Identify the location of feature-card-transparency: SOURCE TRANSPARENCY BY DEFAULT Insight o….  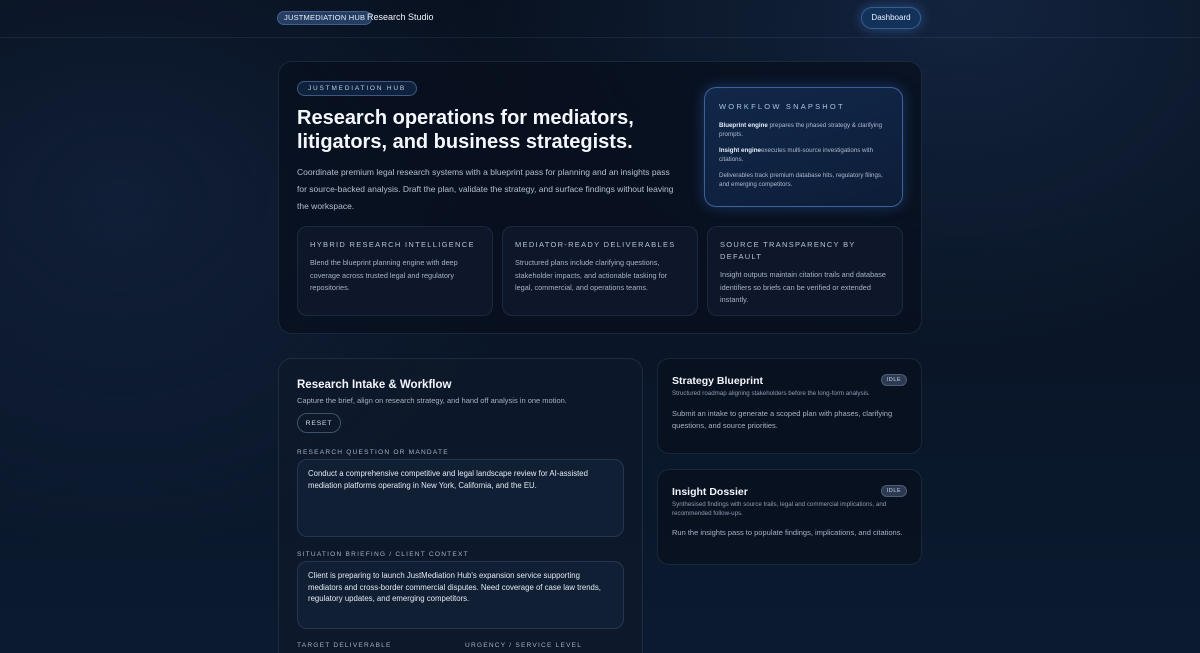
(805, 271).